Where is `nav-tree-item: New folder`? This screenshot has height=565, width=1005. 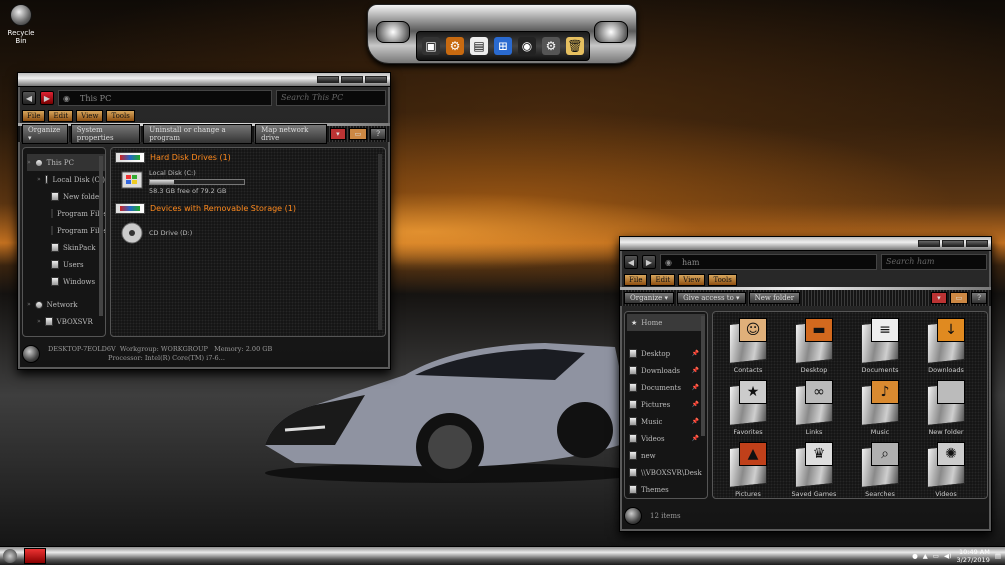 nav-tree-item: New folder is located at coordinates (66, 196).